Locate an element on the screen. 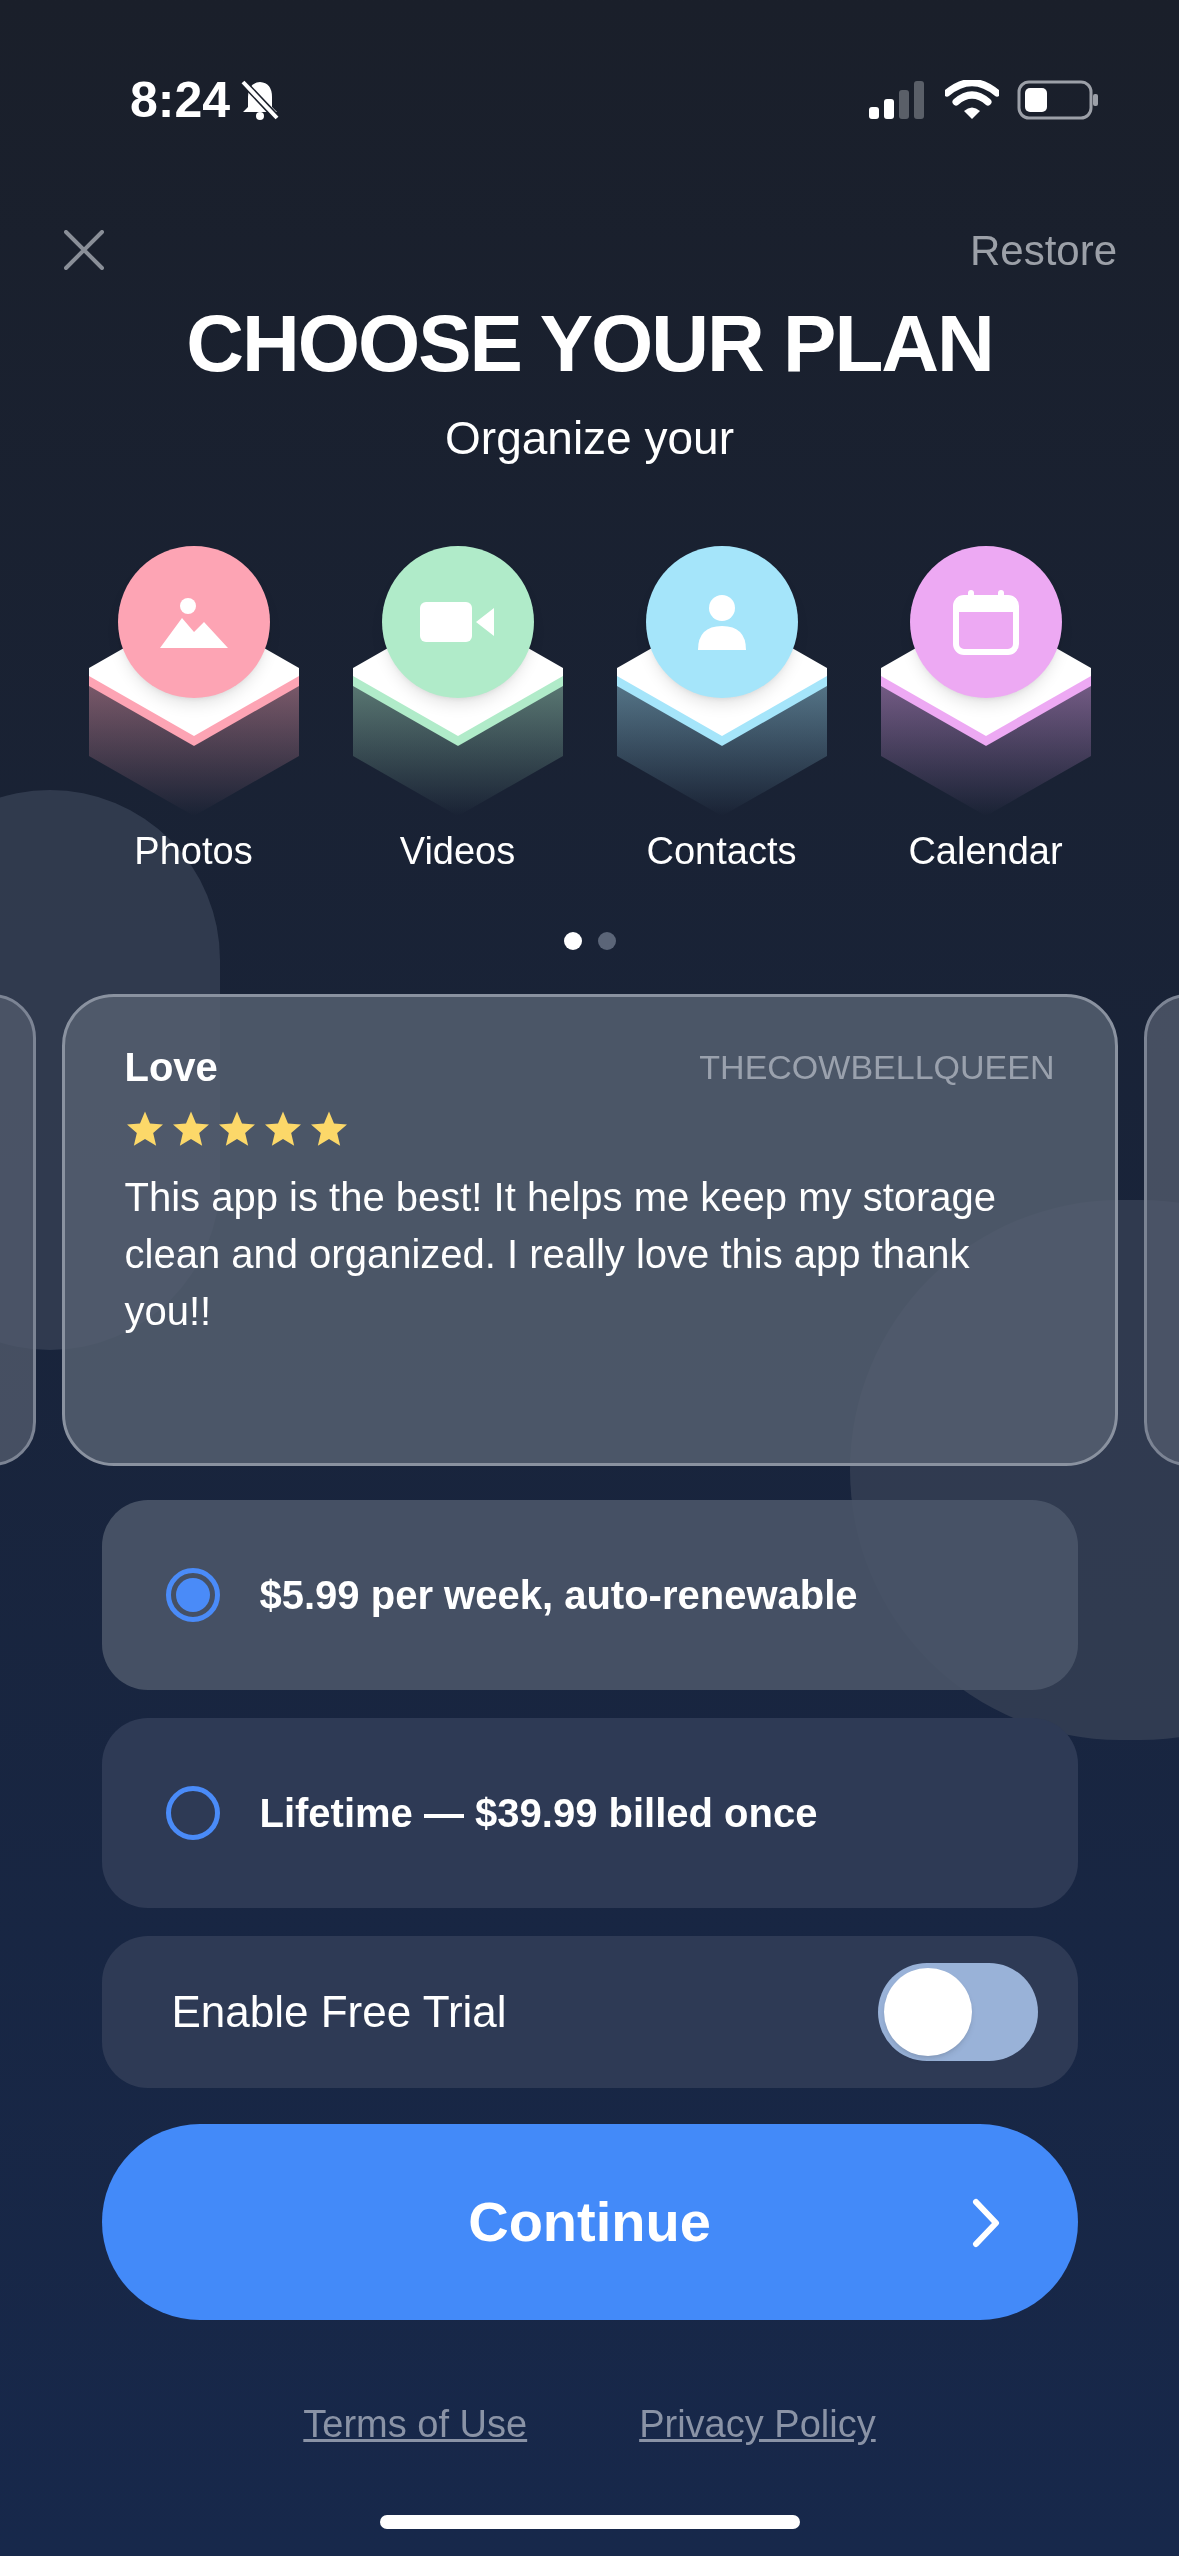 The width and height of the screenshot is (1179, 2556). close-button is located at coordinates (84, 250).